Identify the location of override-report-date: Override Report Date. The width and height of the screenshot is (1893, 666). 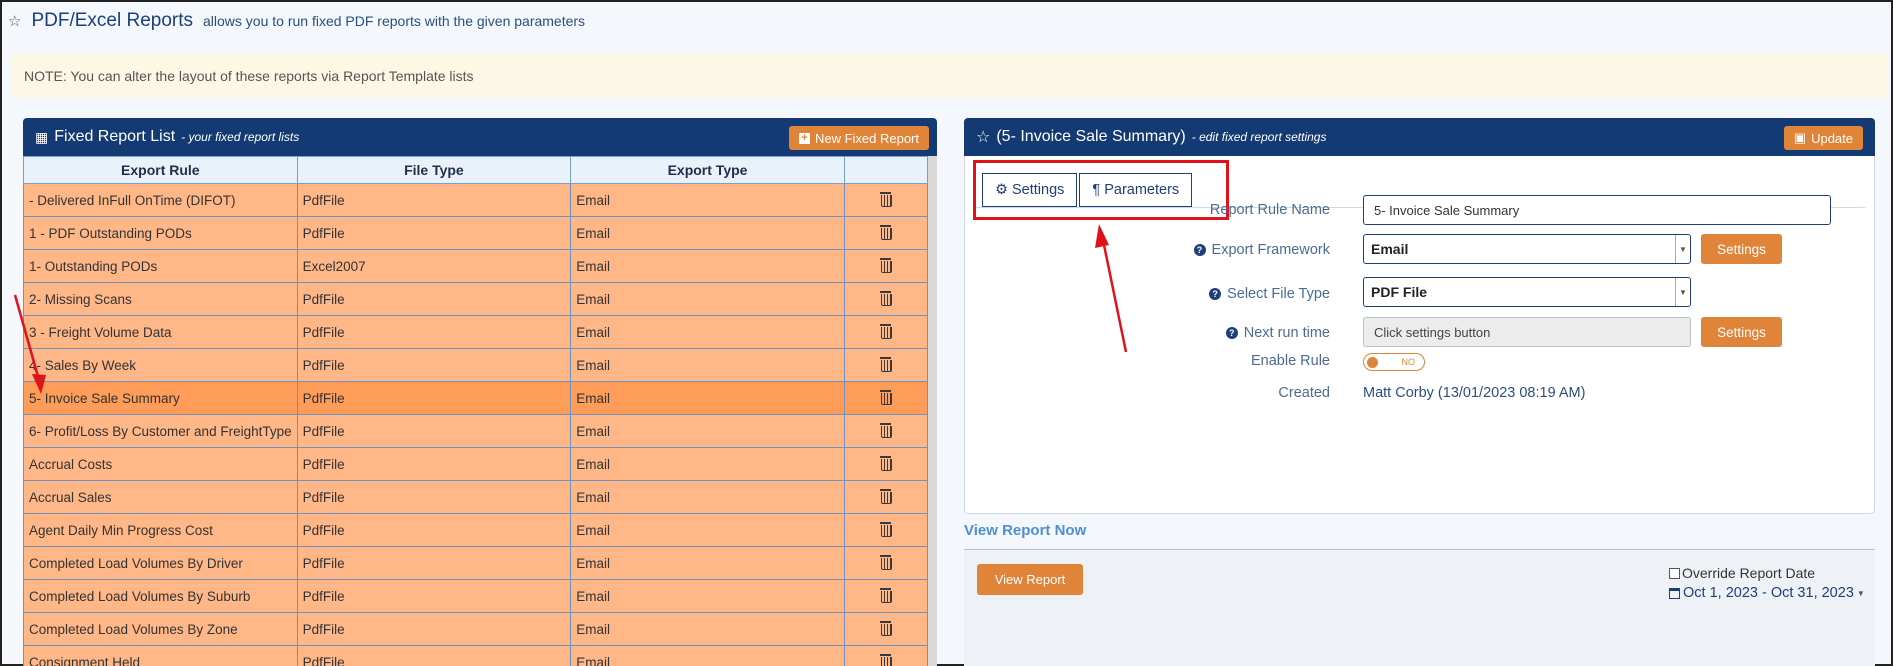
(1742, 573).